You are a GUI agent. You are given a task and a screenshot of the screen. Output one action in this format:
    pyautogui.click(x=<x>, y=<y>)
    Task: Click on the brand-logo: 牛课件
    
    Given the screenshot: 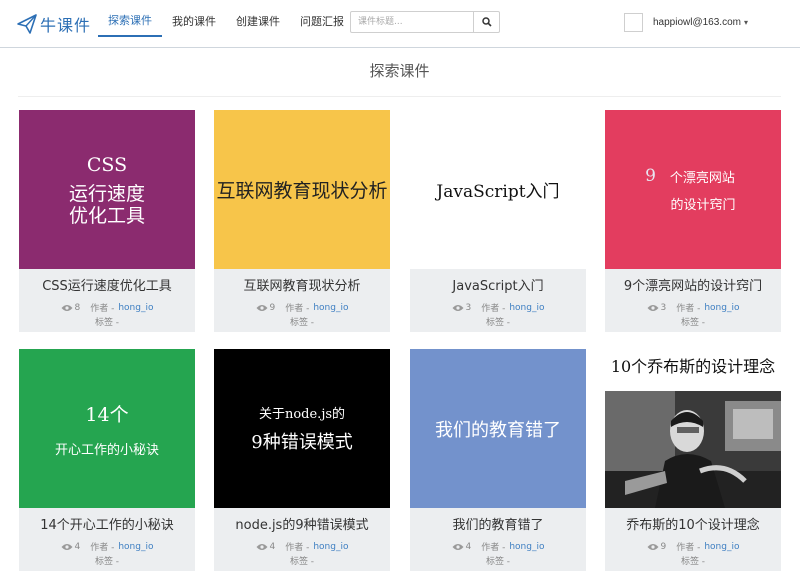 What is the action you would take?
    pyautogui.click(x=53, y=24)
    